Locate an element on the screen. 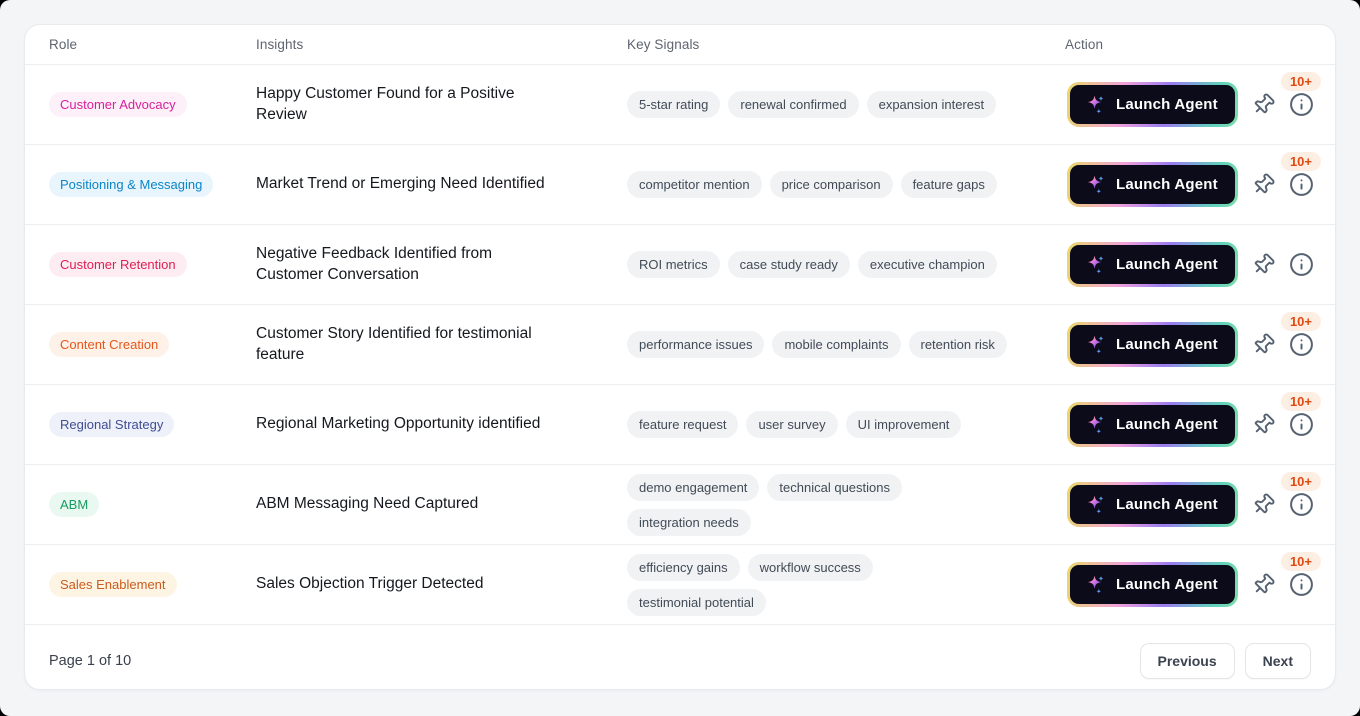  signal-pill: retention risk is located at coordinates (957, 344).